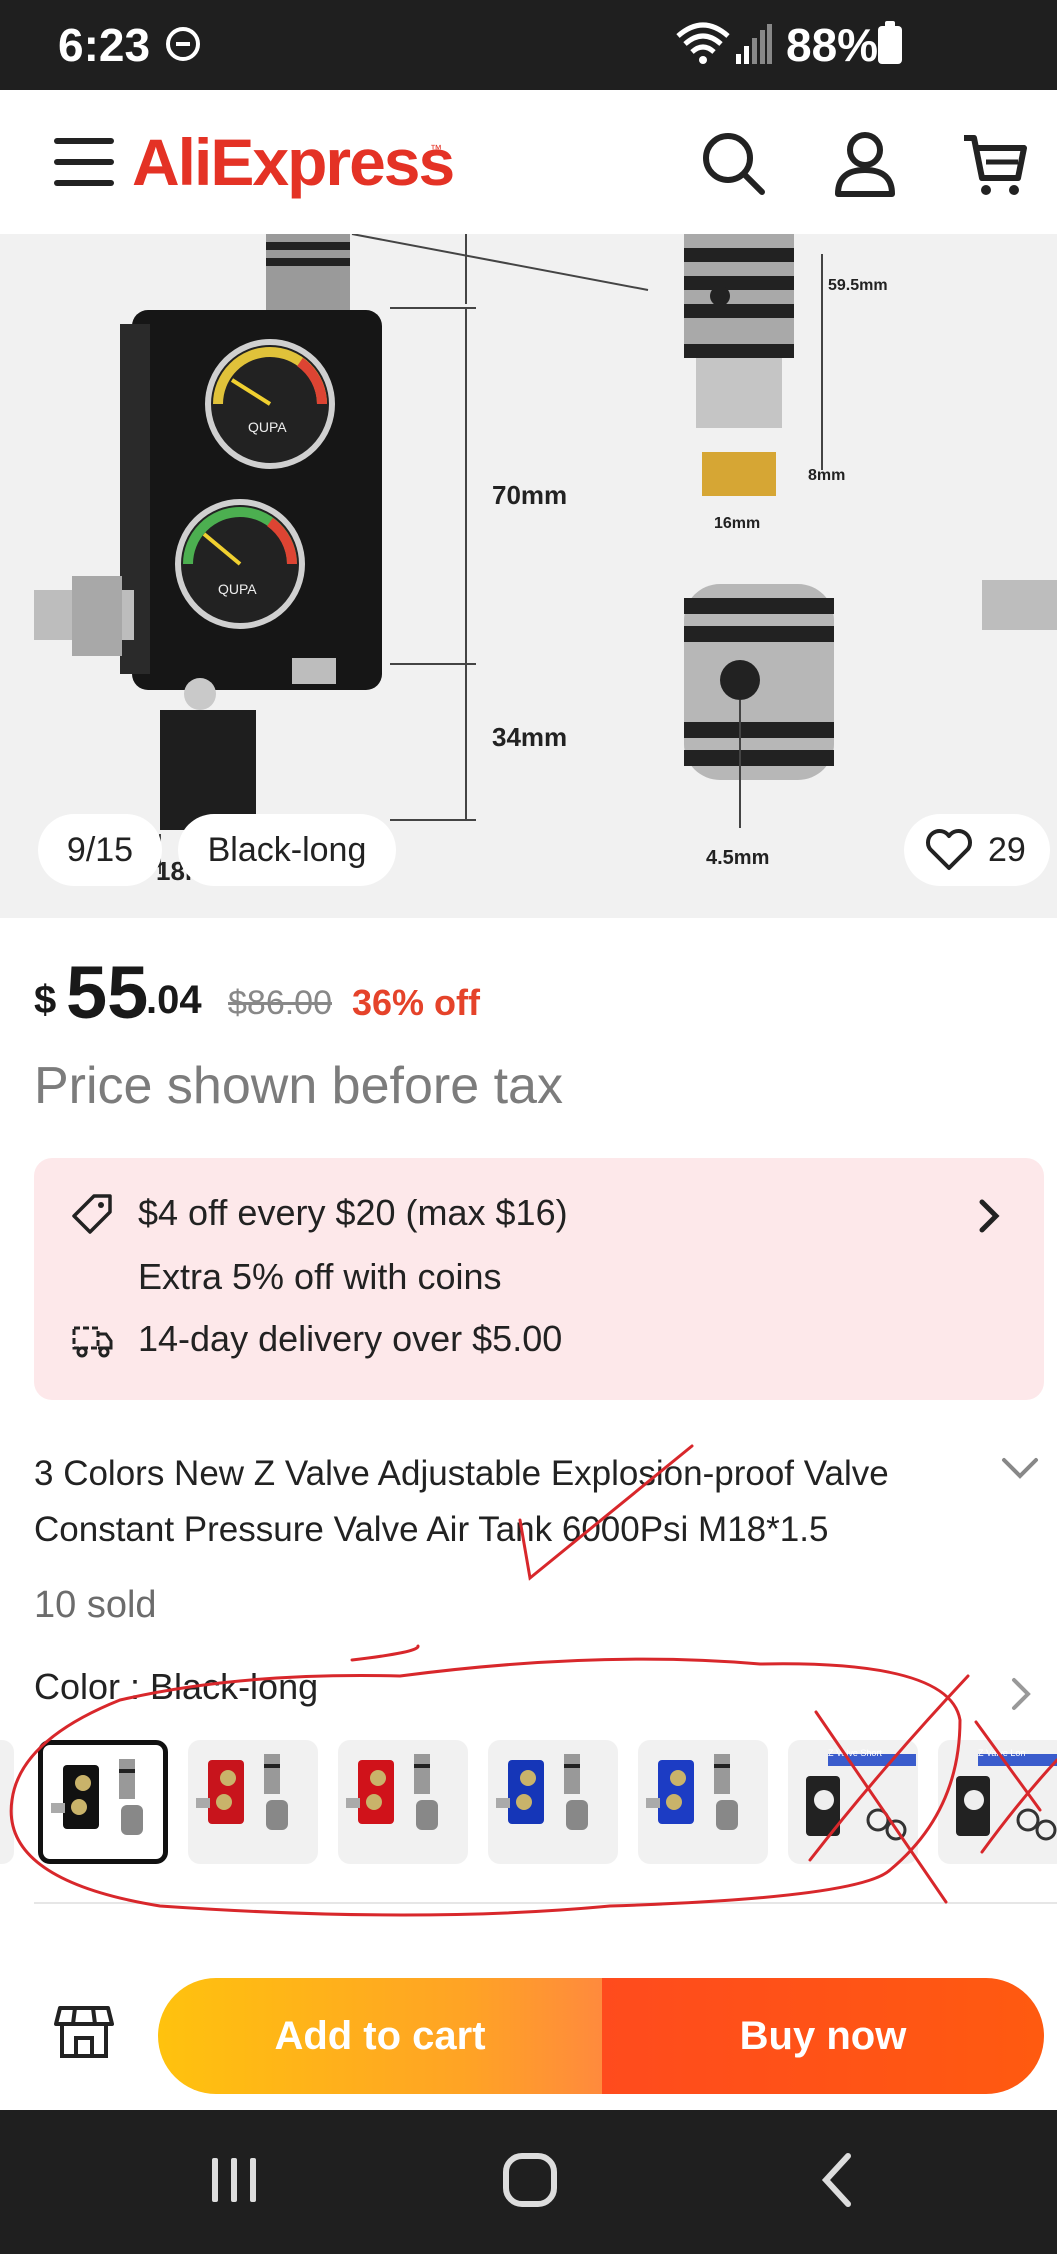 The image size is (1057, 2254). What do you see at coordinates (176, 1686) in the screenshot?
I see `color-label: Color : Black-long` at bounding box center [176, 1686].